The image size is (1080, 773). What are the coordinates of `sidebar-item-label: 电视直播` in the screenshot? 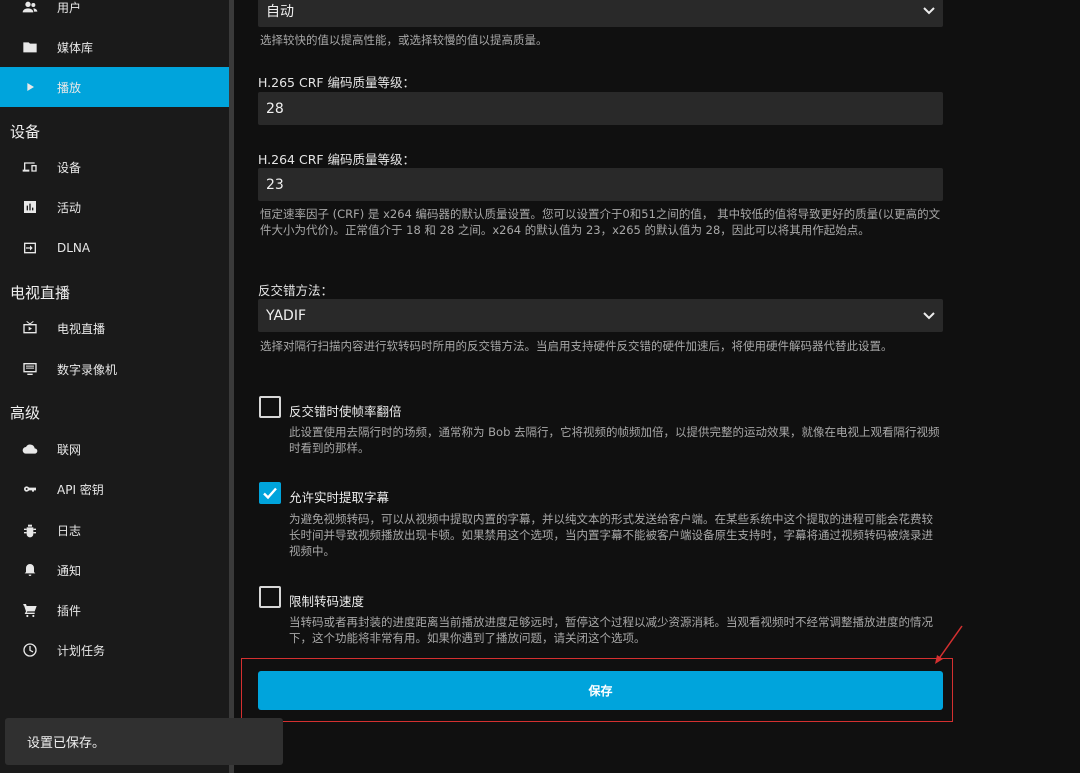 It's located at (81, 328).